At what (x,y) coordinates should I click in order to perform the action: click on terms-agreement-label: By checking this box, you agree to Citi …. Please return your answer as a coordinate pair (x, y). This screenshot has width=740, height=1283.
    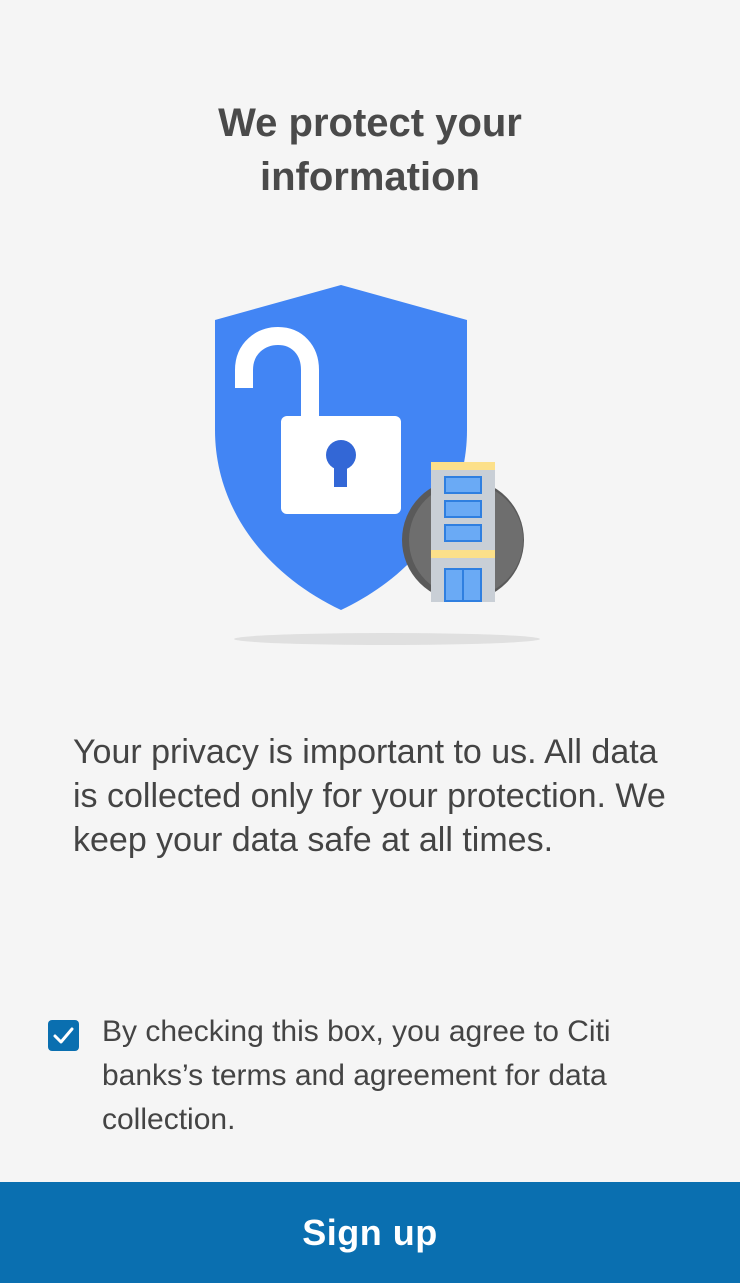
    Looking at the image, I should click on (356, 1075).